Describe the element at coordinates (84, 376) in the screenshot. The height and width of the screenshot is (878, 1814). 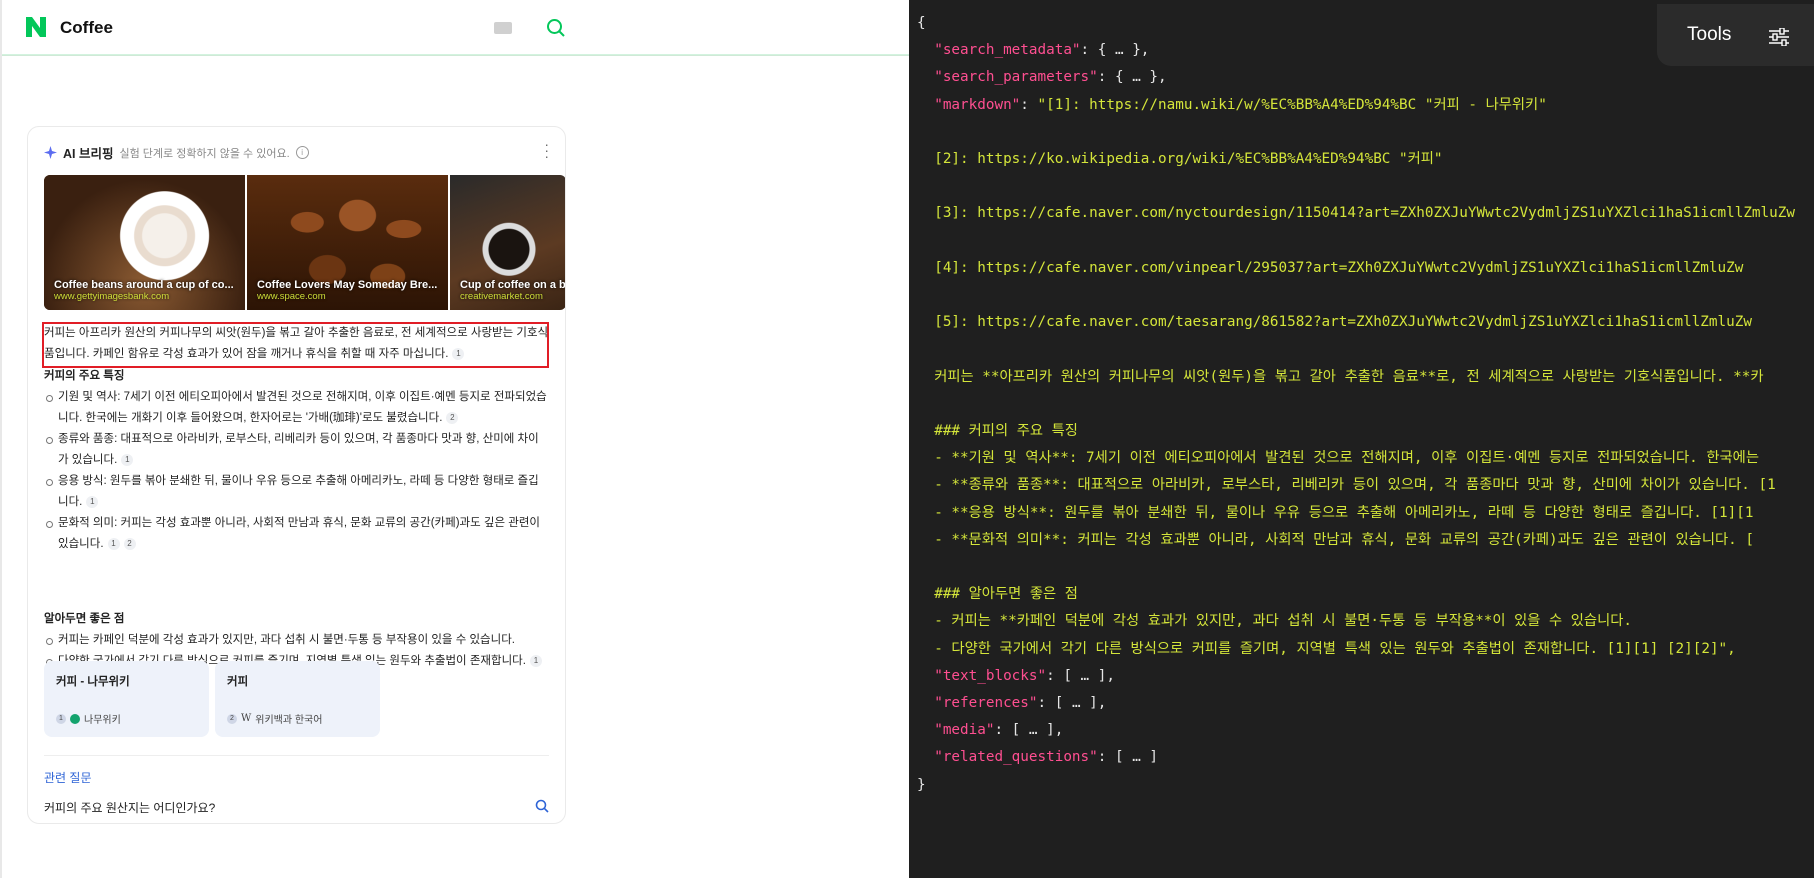
I see `section-heading: 커피의 주요 특징` at that location.